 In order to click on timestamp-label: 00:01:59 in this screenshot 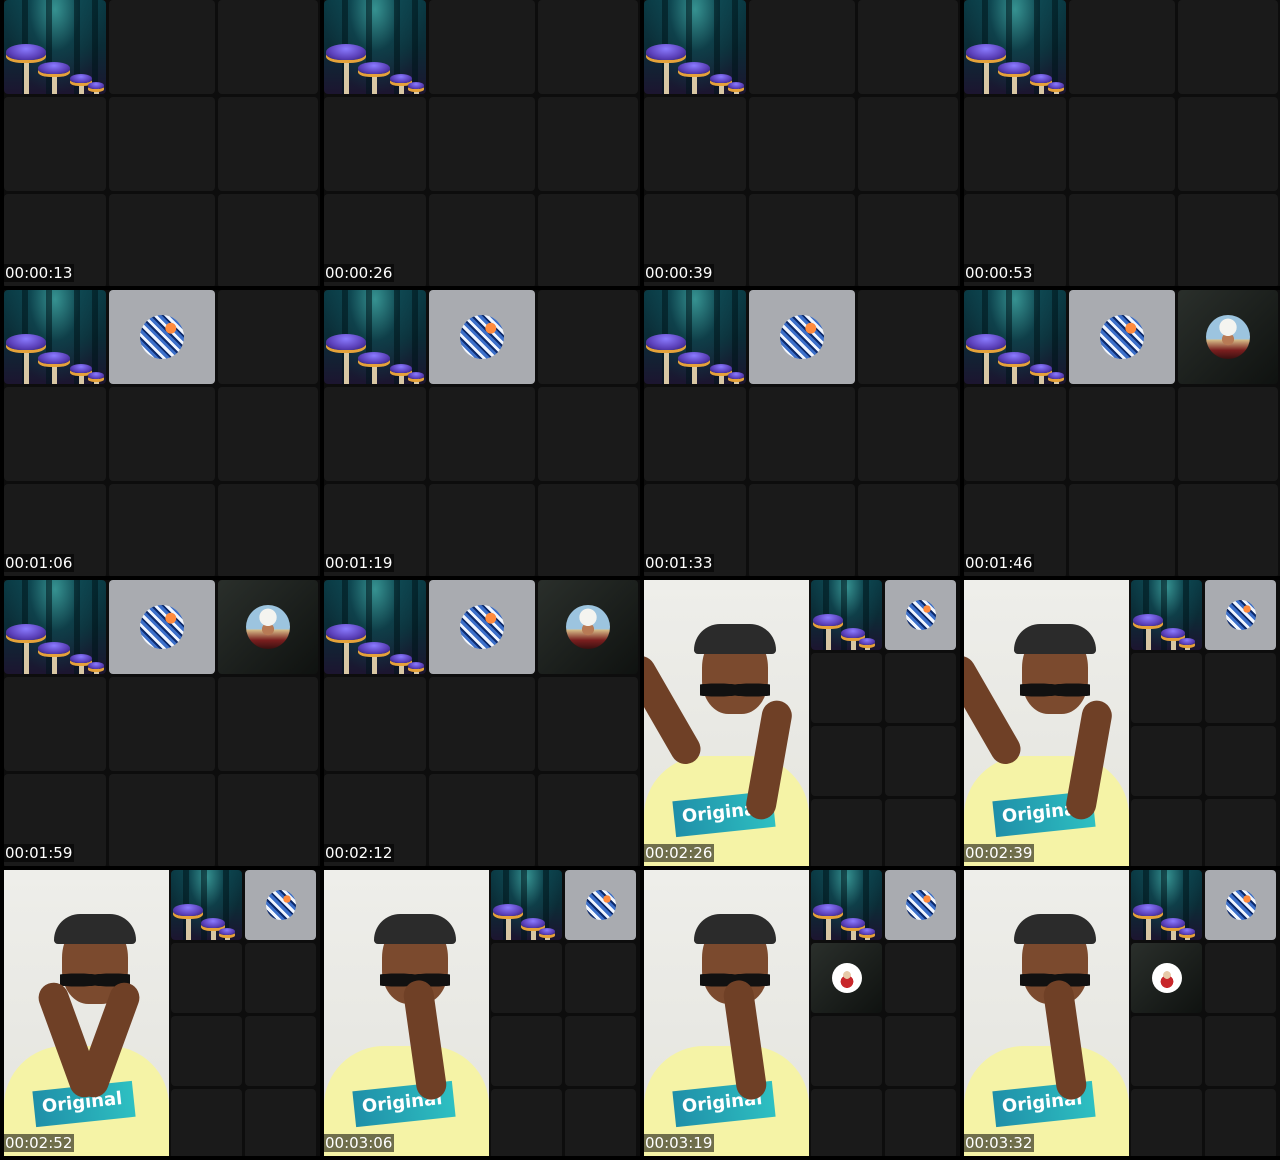, I will do `click(39, 853)`.